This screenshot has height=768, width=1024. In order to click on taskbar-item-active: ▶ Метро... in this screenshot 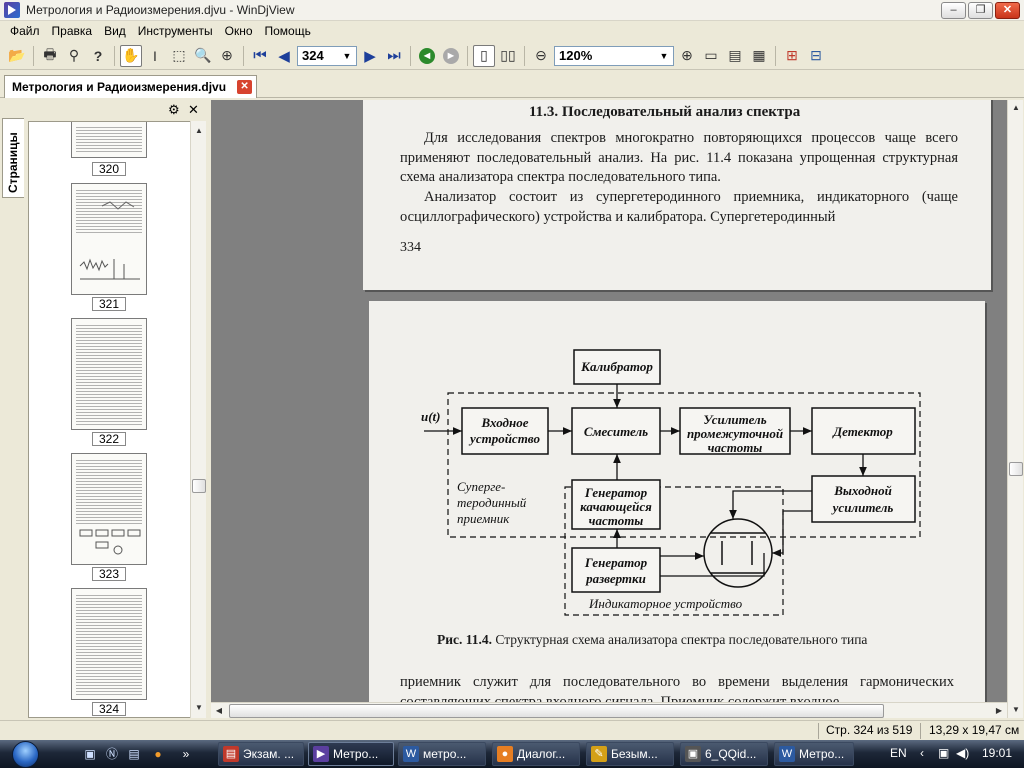, I will do `click(351, 754)`.